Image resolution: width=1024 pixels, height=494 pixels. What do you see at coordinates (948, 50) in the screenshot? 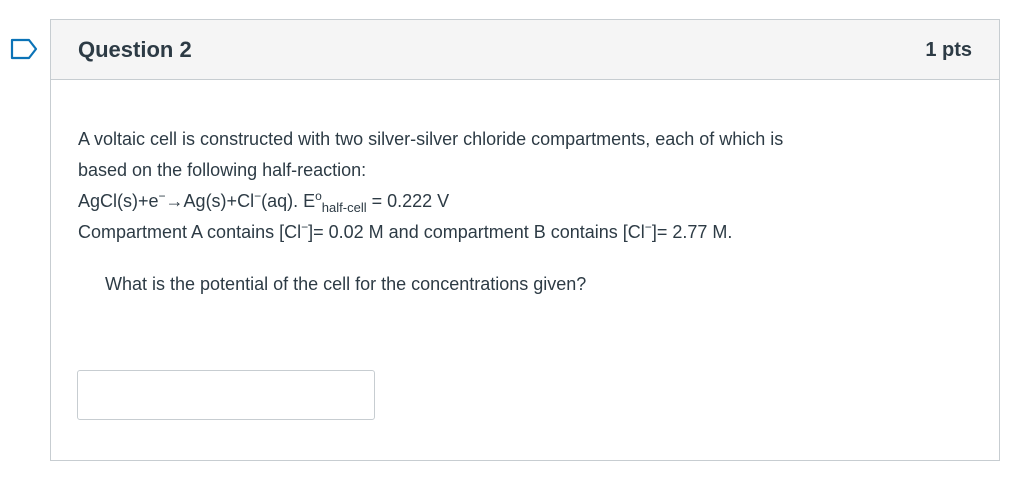
I see `question-points: 1 pts` at bounding box center [948, 50].